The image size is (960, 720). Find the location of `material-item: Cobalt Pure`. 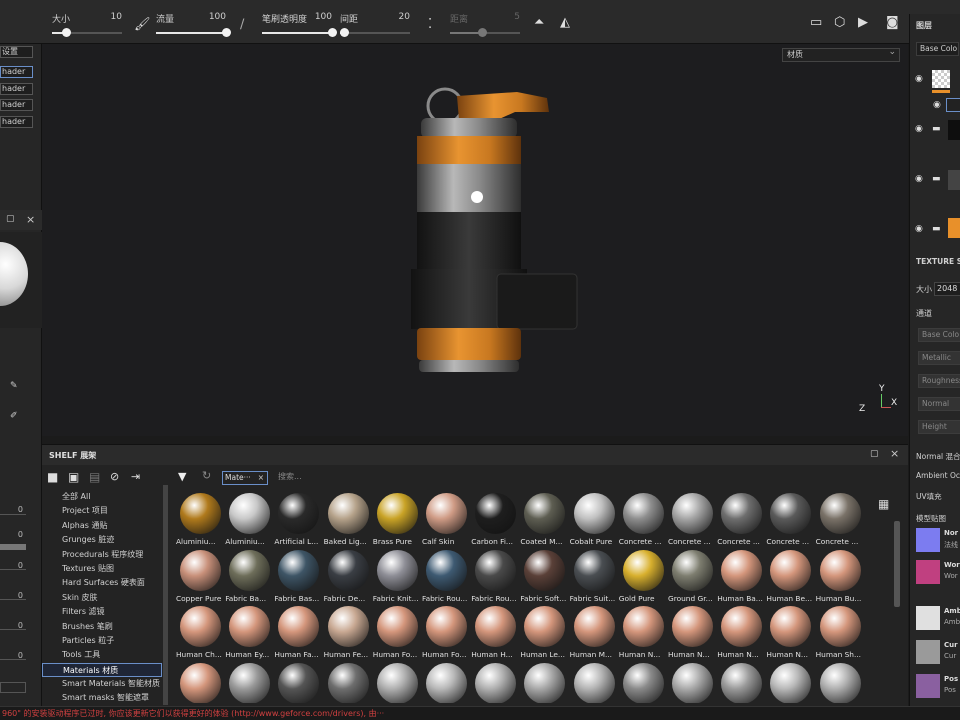

material-item: Cobalt Pure is located at coordinates (594, 521).